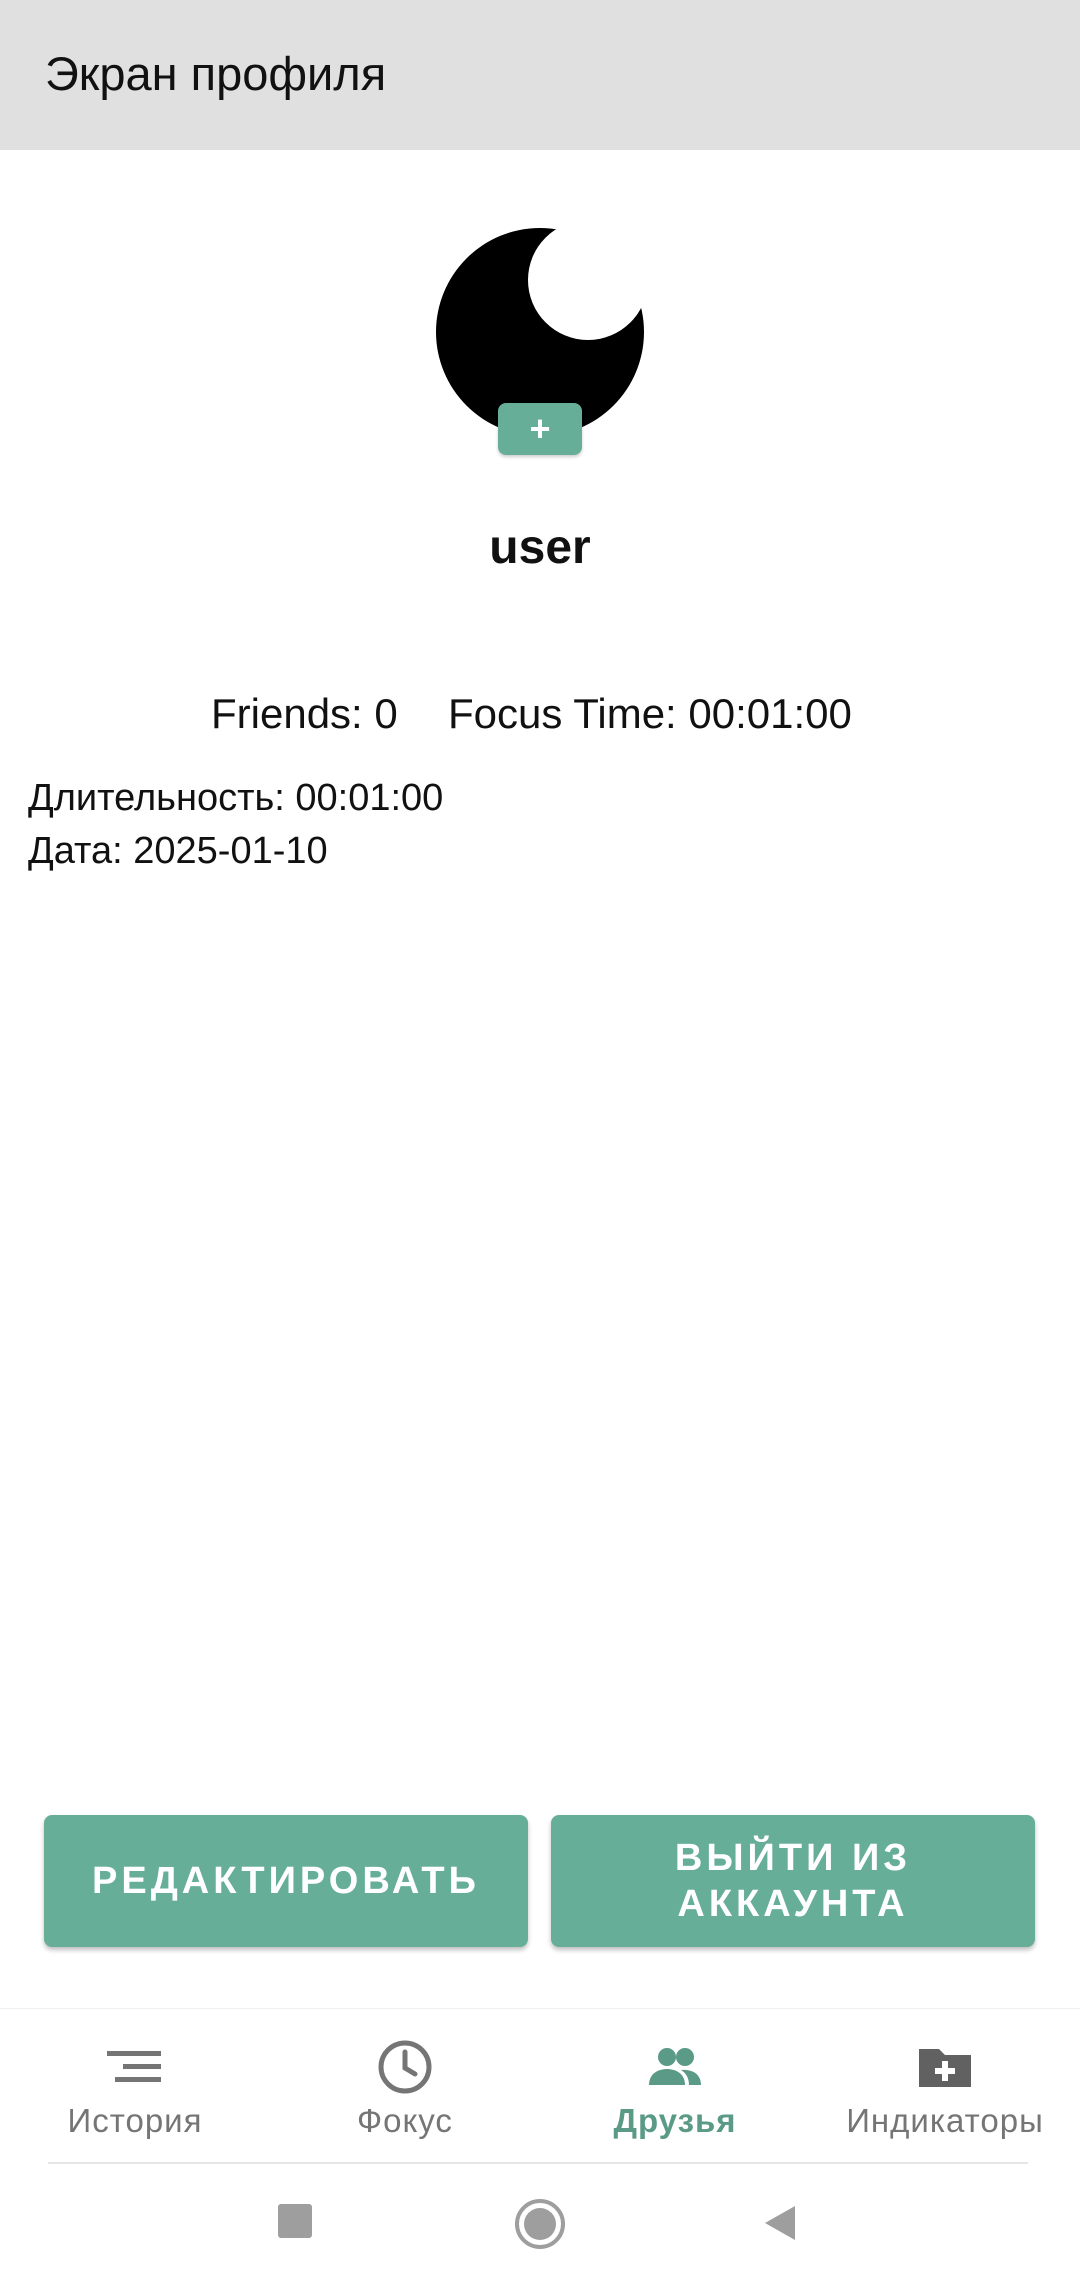  What do you see at coordinates (540, 429) in the screenshot?
I see `add-photo-button: +` at bounding box center [540, 429].